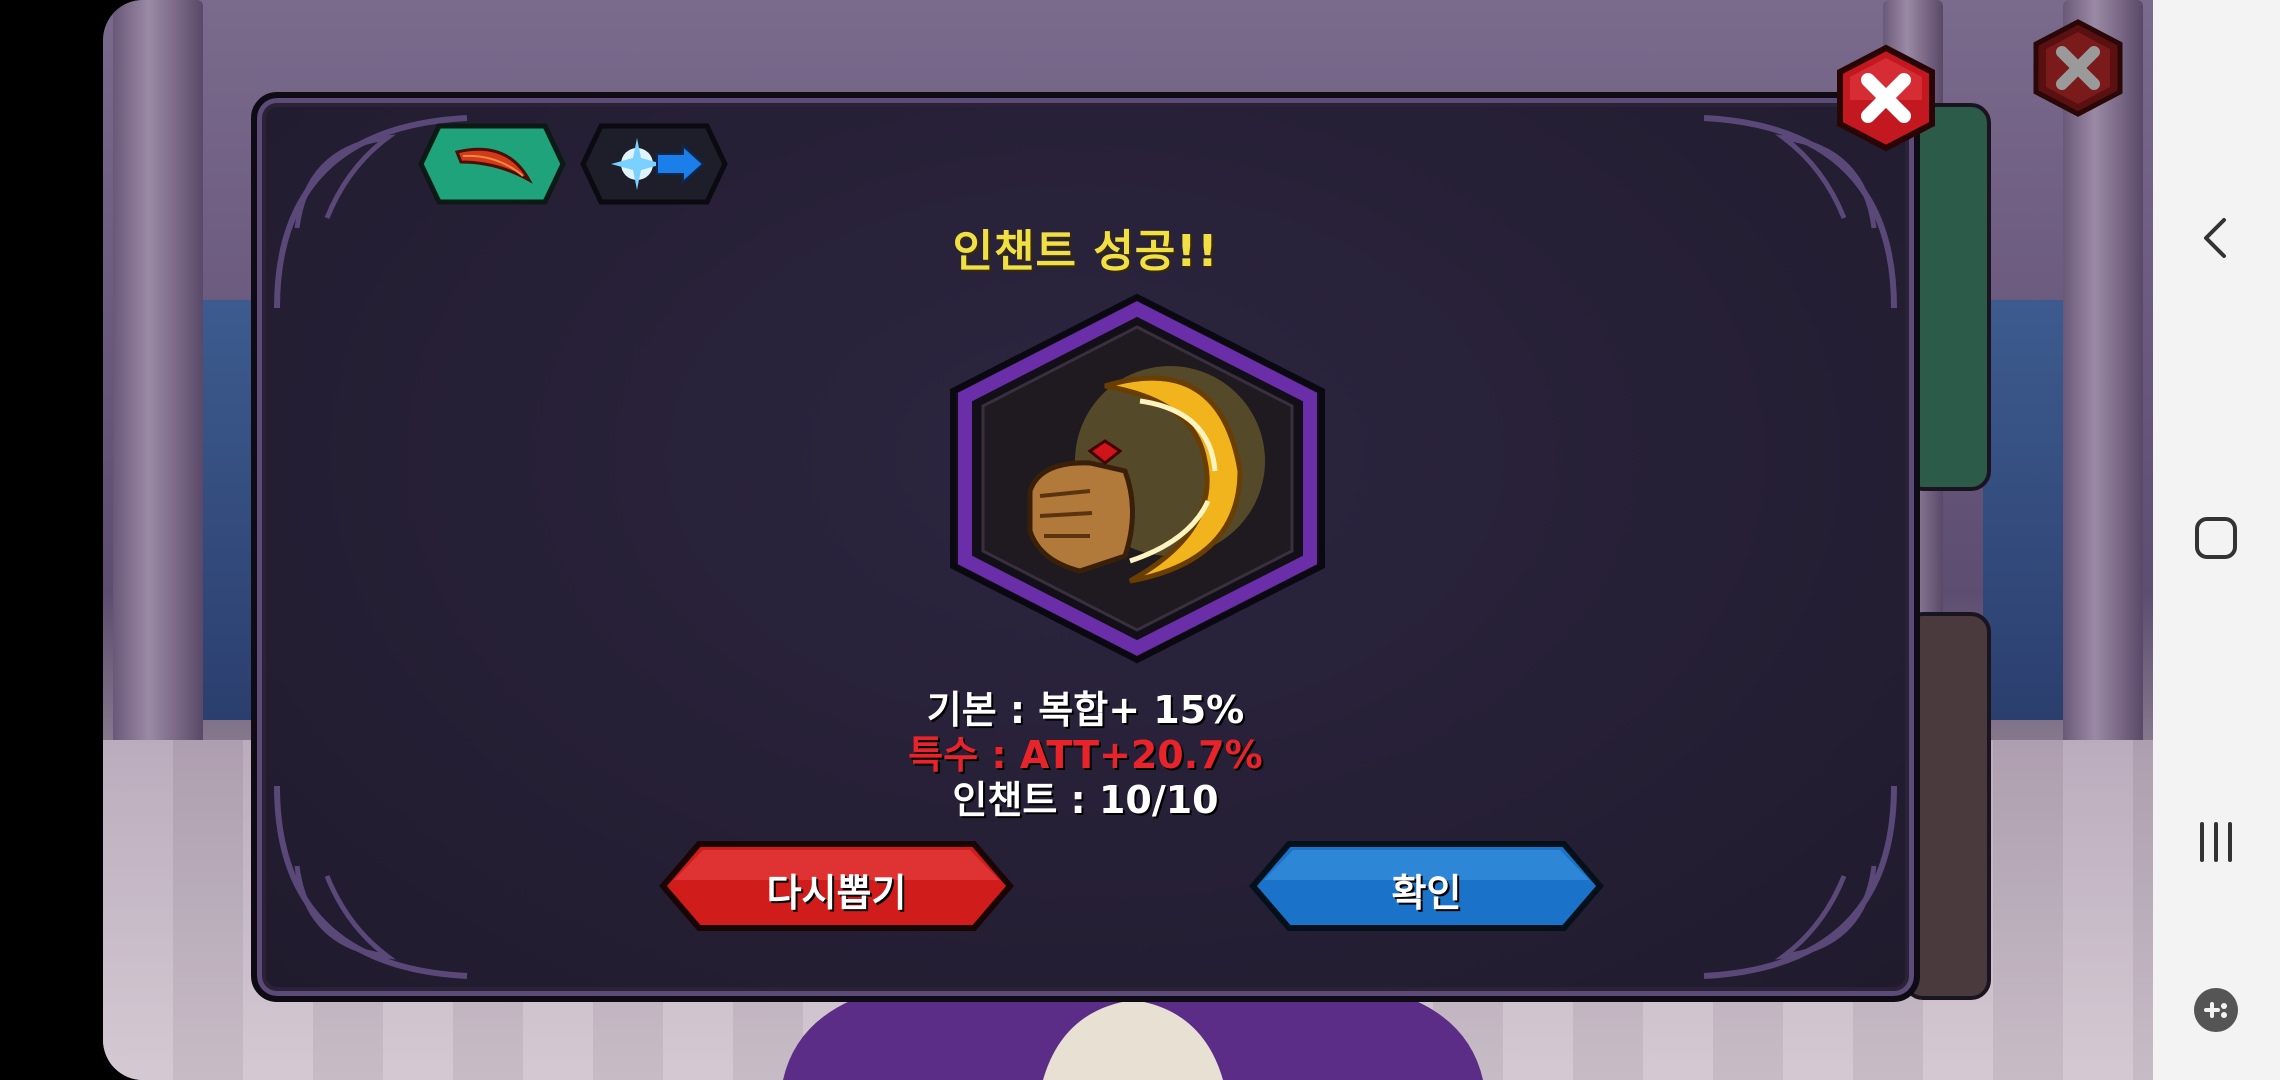 The image size is (2280, 1080). What do you see at coordinates (2216, 238) in the screenshot?
I see `back-icon` at bounding box center [2216, 238].